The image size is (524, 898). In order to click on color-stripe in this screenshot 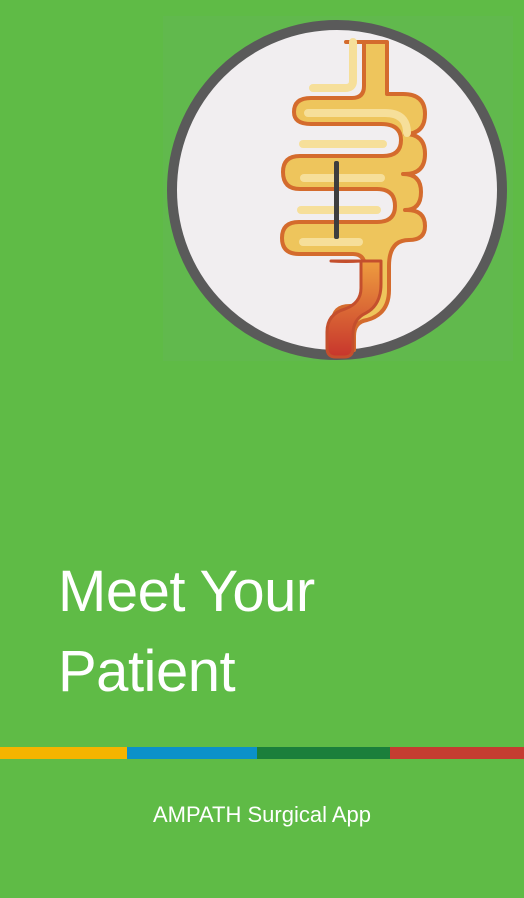, I will do `click(262, 753)`.